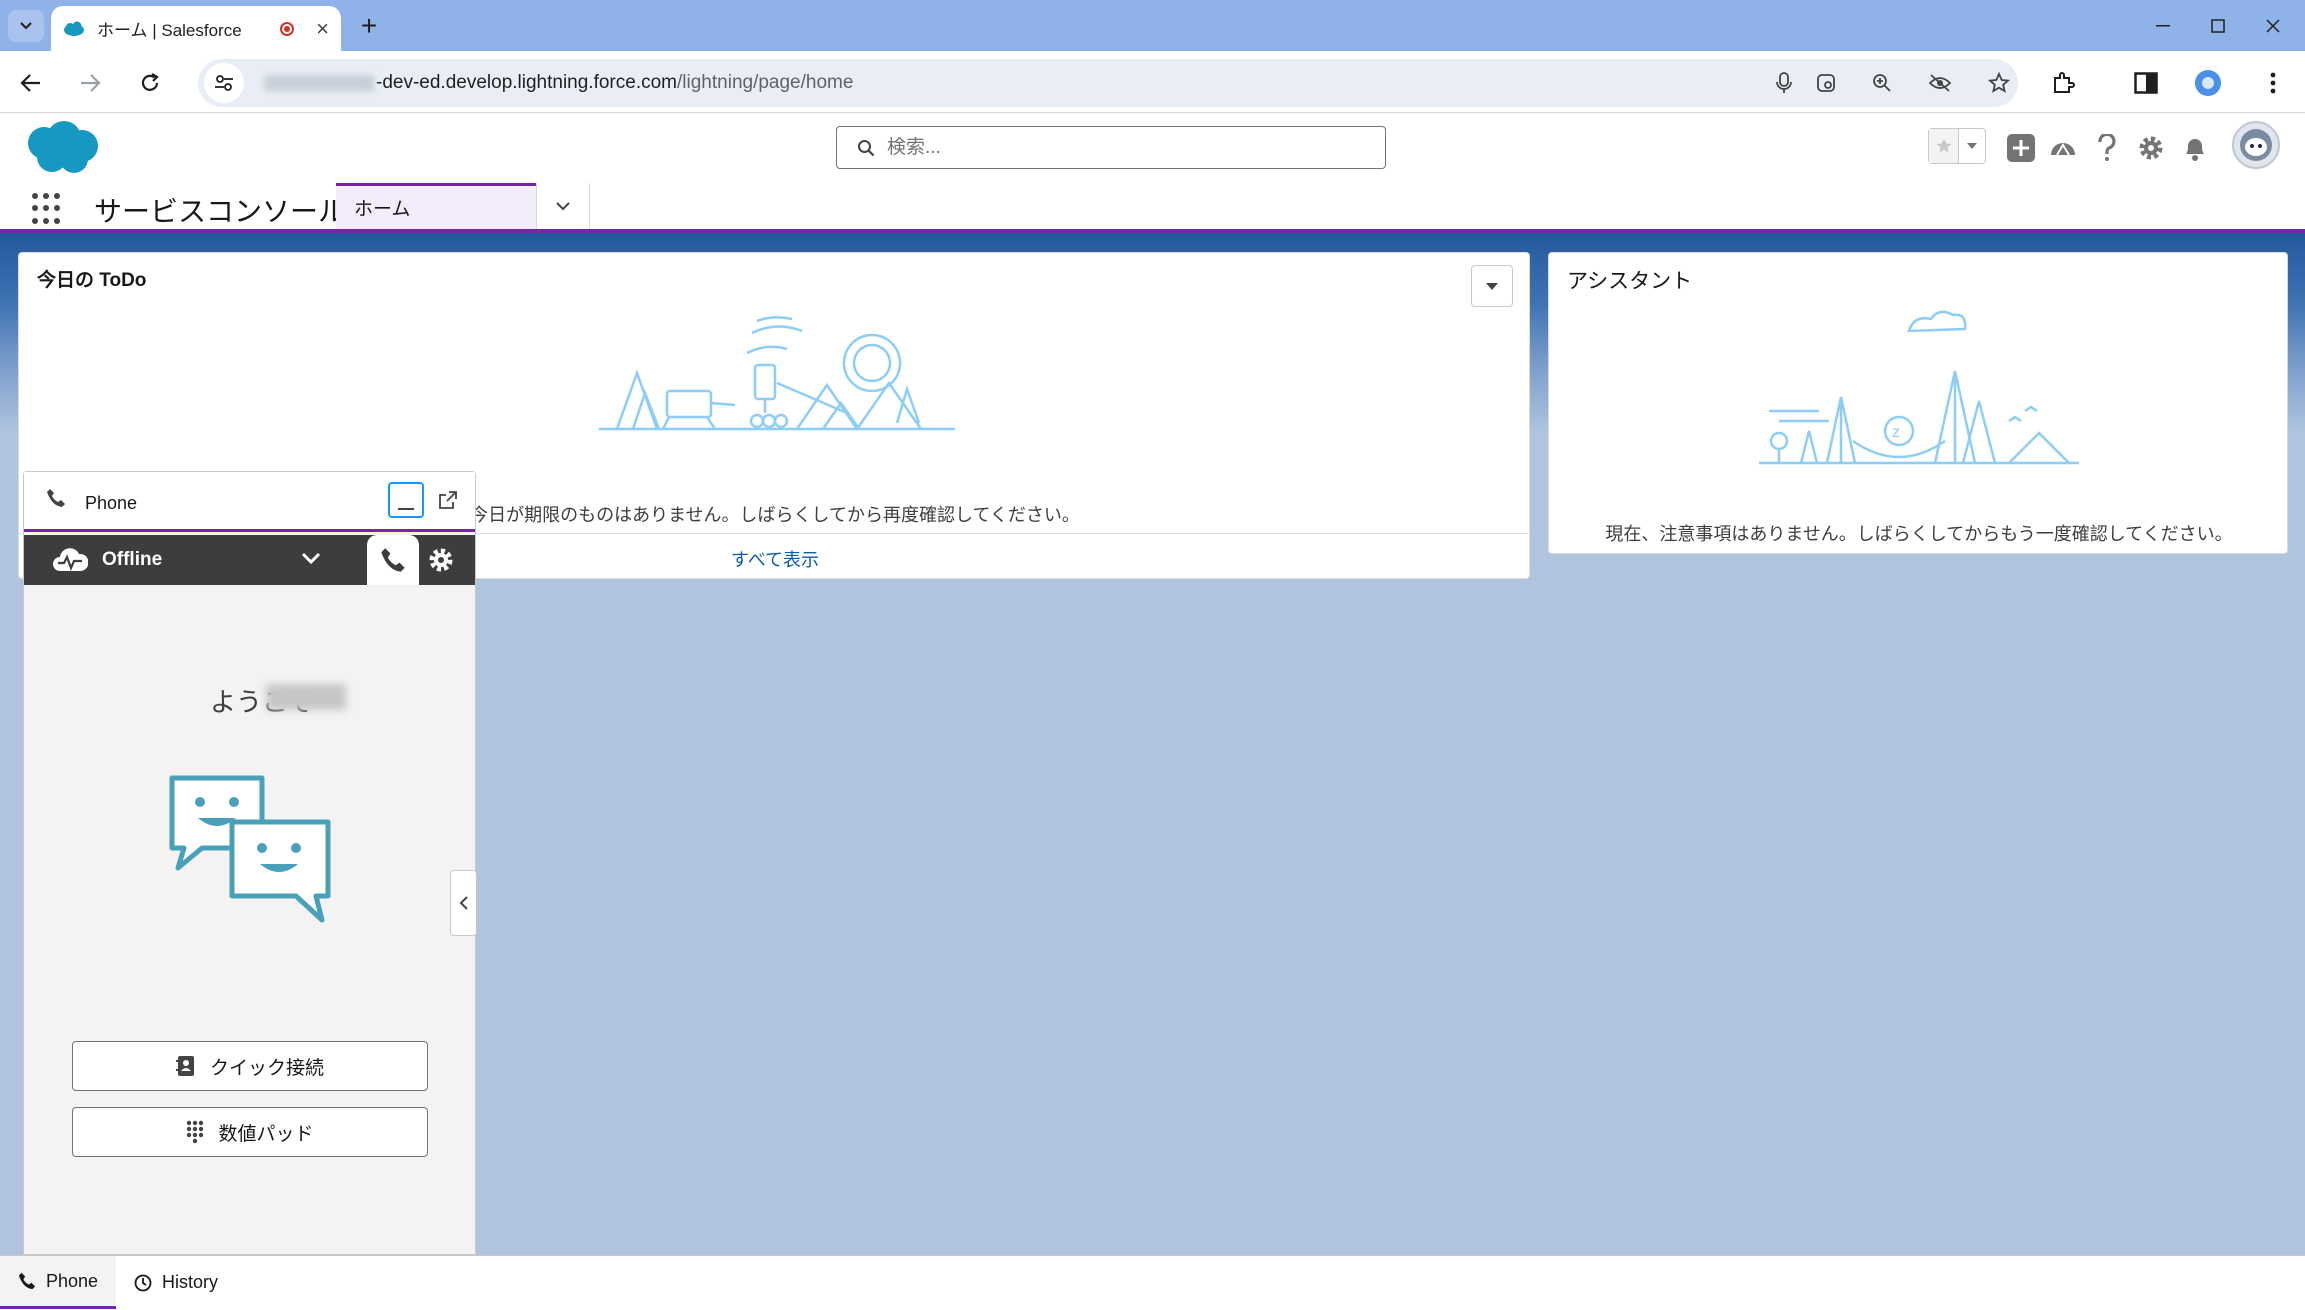 This screenshot has height=1310, width=2305. I want to click on help-icon, so click(2107, 147).